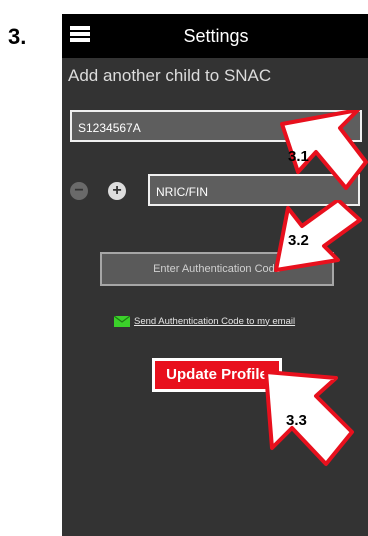  I want to click on mail-icon, so click(122, 321).